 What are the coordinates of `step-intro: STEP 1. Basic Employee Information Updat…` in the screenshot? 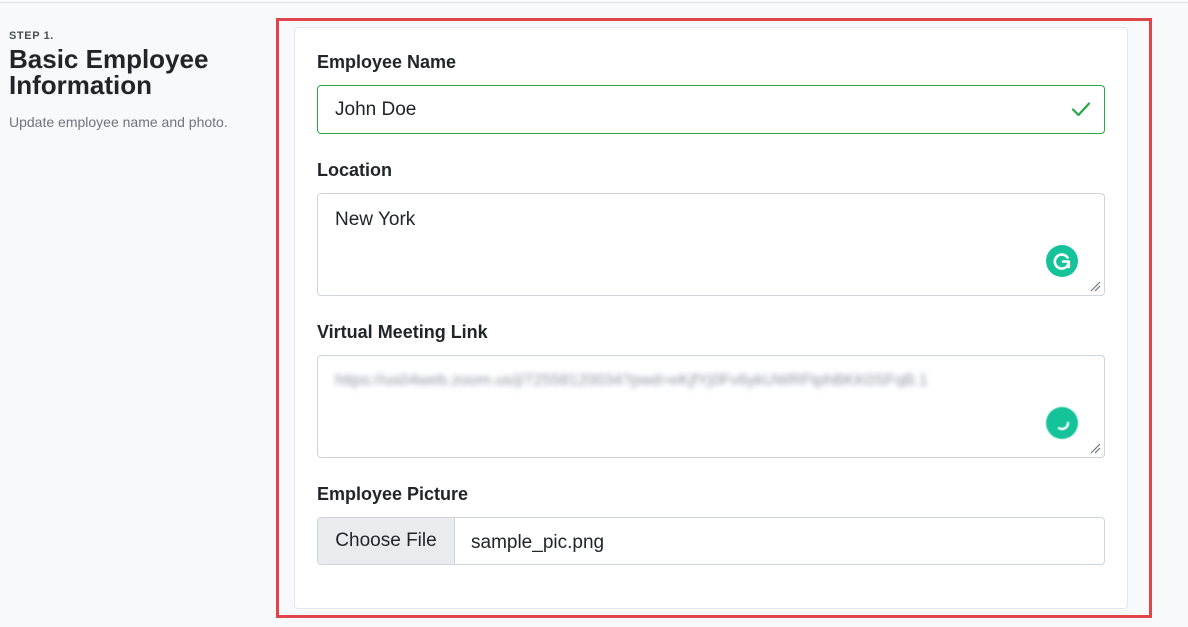 It's located at (136, 80).